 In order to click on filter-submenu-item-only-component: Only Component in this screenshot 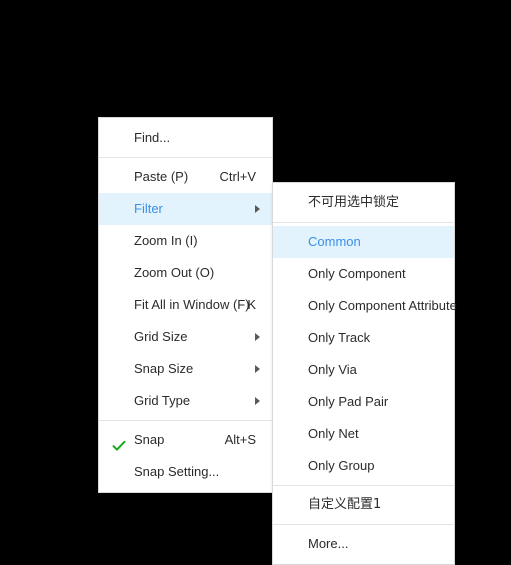, I will do `click(363, 274)`.